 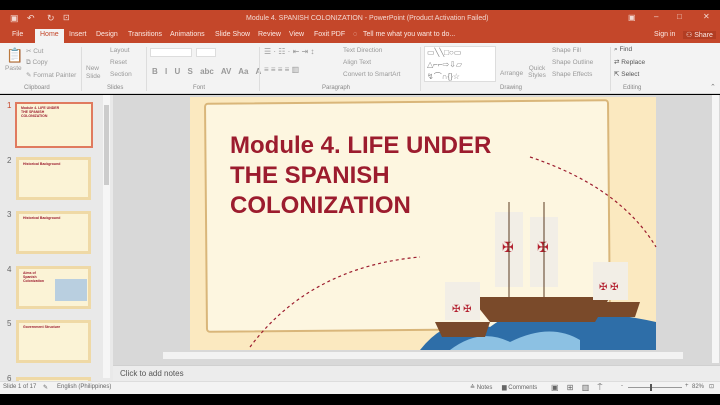 I want to click on bold-button: B, so click(x=155, y=71).